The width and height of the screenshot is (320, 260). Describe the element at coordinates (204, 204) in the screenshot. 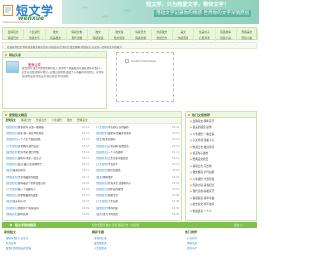

I see `side-item-label: 励志短文,永不放弃` at that location.